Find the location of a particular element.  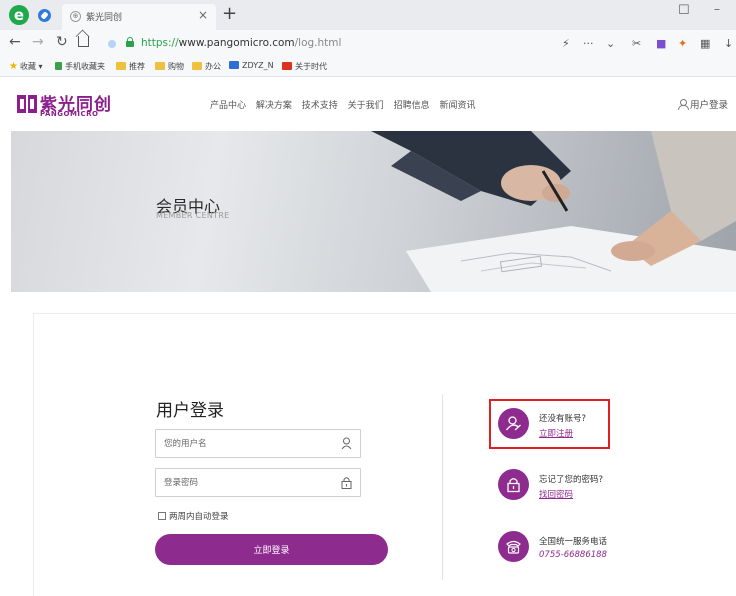

browser-tab-bar: e ⊕ 紫光同创 × + ☐ – is located at coordinates (368, 15).